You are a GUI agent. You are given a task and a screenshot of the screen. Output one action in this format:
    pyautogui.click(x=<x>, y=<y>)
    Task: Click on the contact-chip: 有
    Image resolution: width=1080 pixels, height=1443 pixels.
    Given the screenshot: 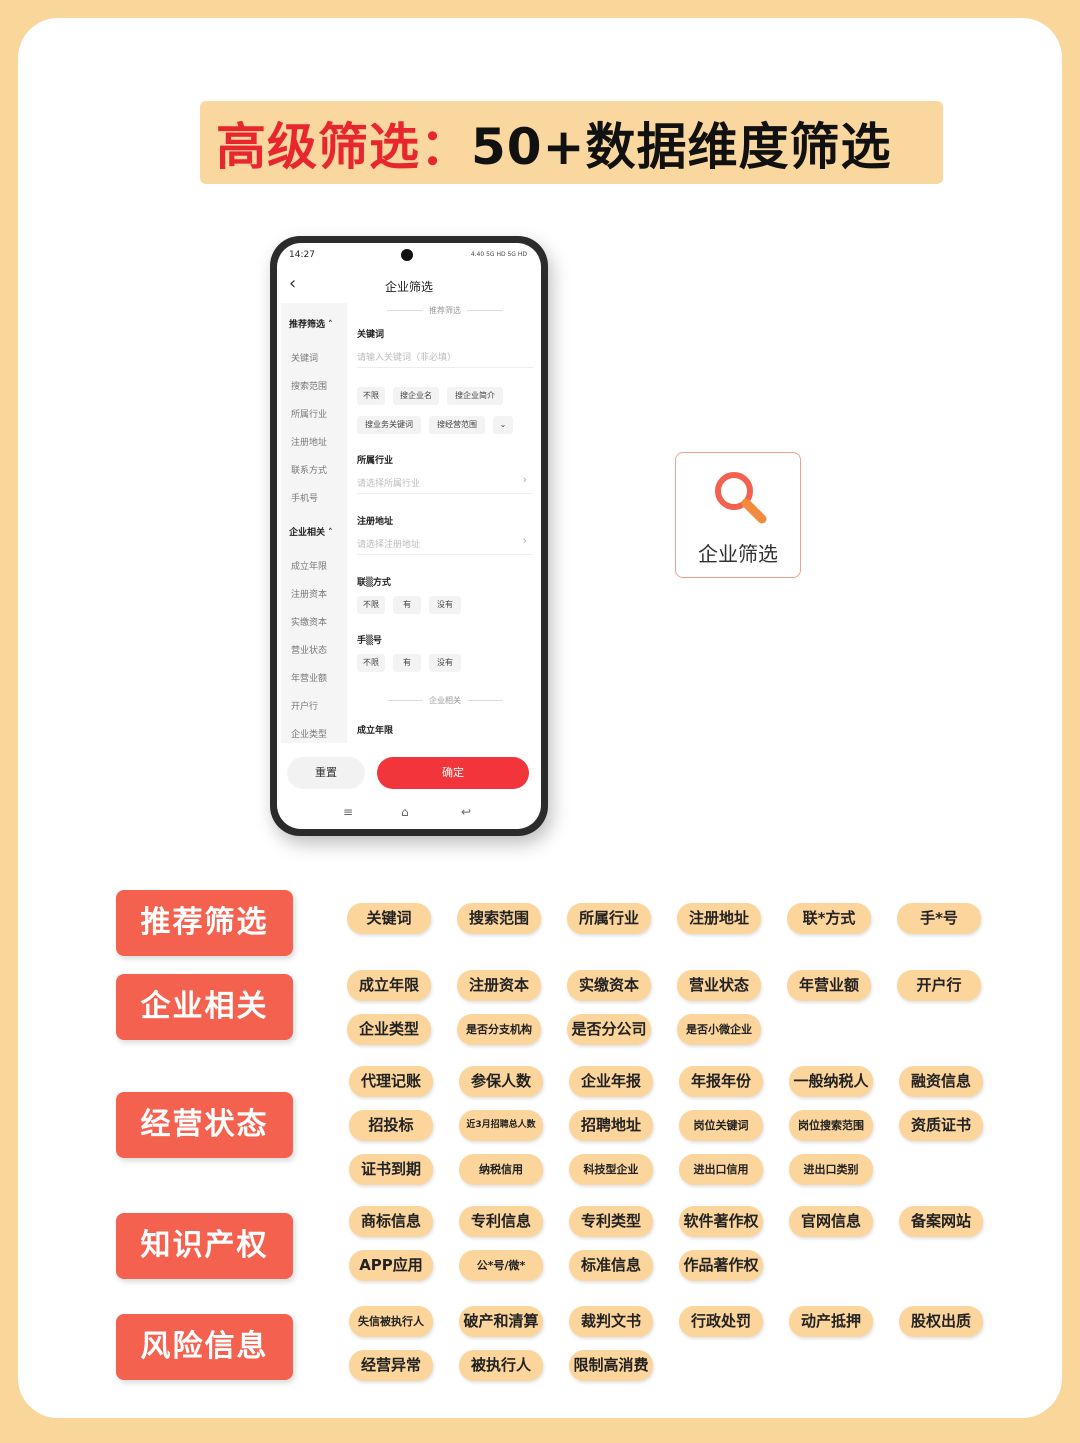 What is the action you would take?
    pyautogui.click(x=407, y=605)
    